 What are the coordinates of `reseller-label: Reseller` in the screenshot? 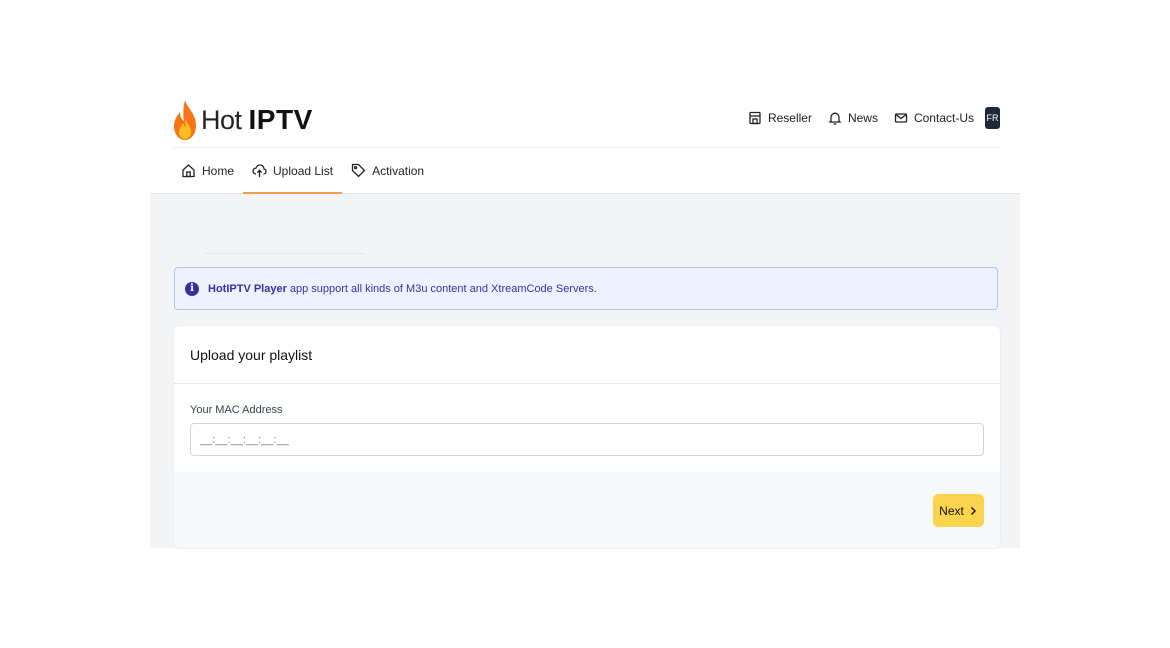 It's located at (789, 118).